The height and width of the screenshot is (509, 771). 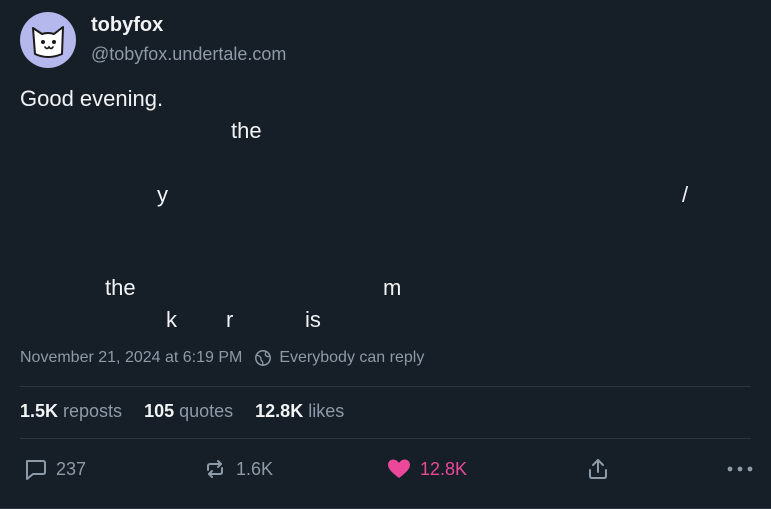 I want to click on quotes-stat: 105 quotes, so click(x=188, y=411).